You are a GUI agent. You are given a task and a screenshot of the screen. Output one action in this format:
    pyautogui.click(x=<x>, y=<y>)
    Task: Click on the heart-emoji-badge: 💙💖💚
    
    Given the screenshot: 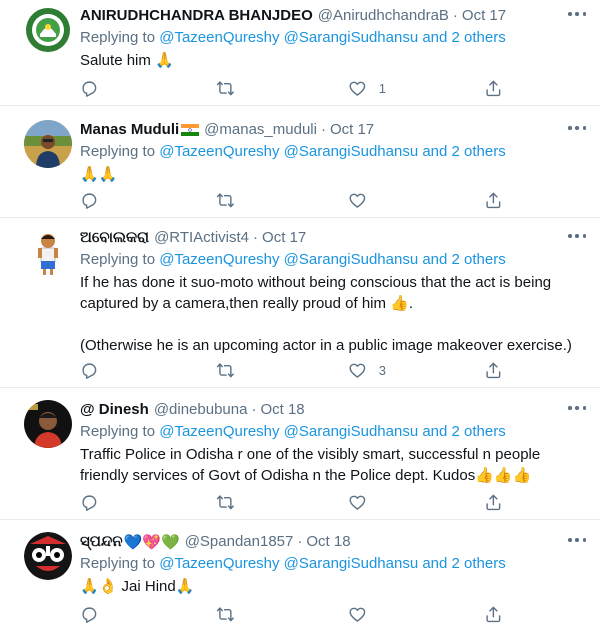 What is the action you would take?
    pyautogui.click(x=151, y=542)
    